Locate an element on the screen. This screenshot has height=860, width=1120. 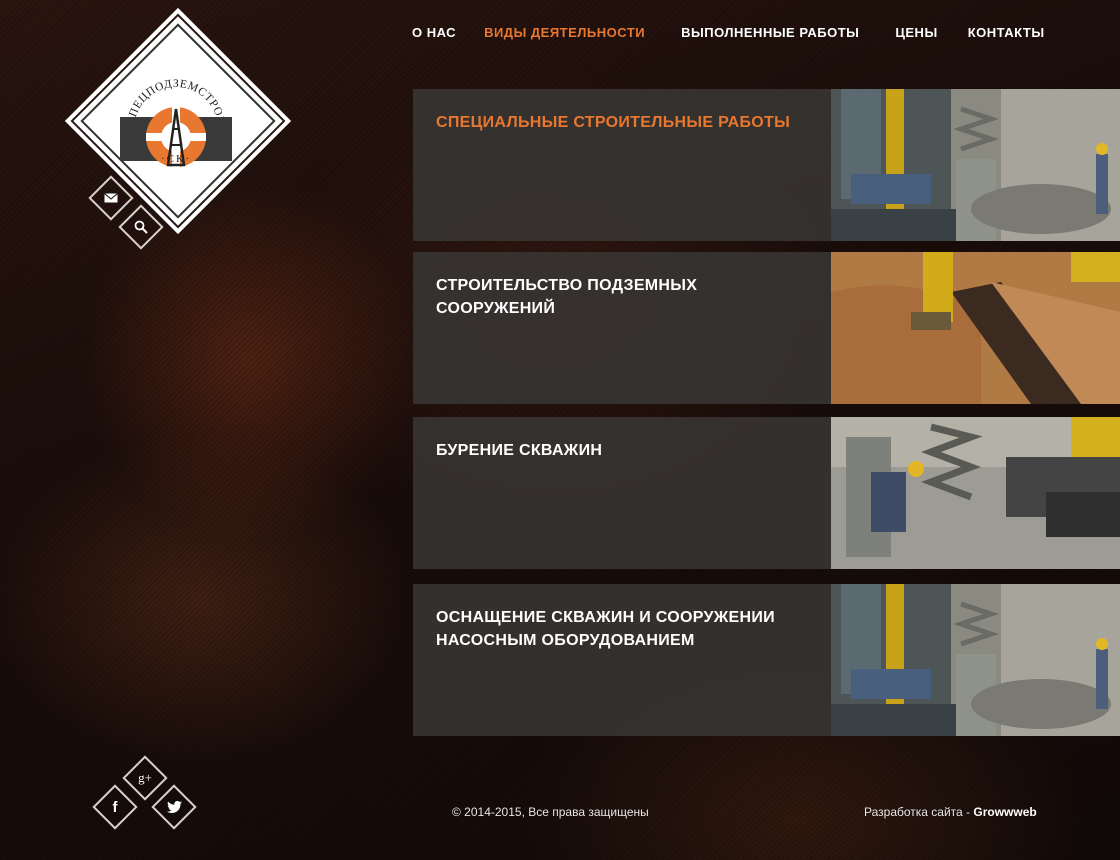
search-icon is located at coordinates (141, 227).